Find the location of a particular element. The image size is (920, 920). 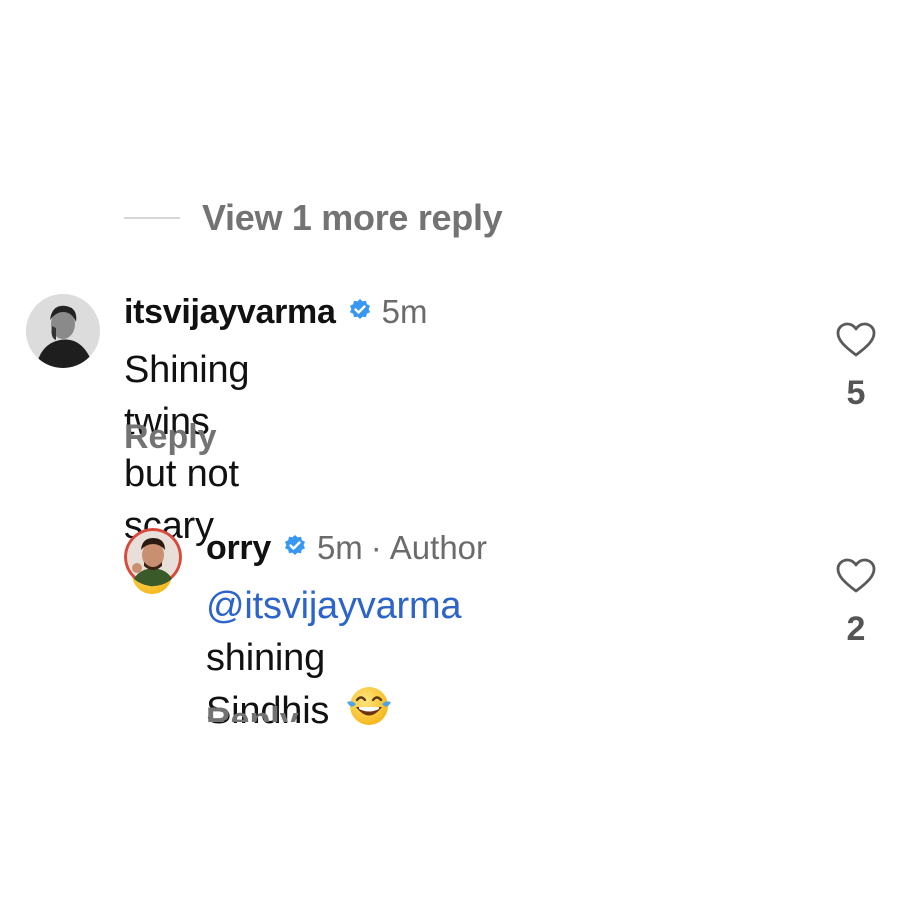

view-more-replies-label: View 1 more reply is located at coordinates (352, 217).